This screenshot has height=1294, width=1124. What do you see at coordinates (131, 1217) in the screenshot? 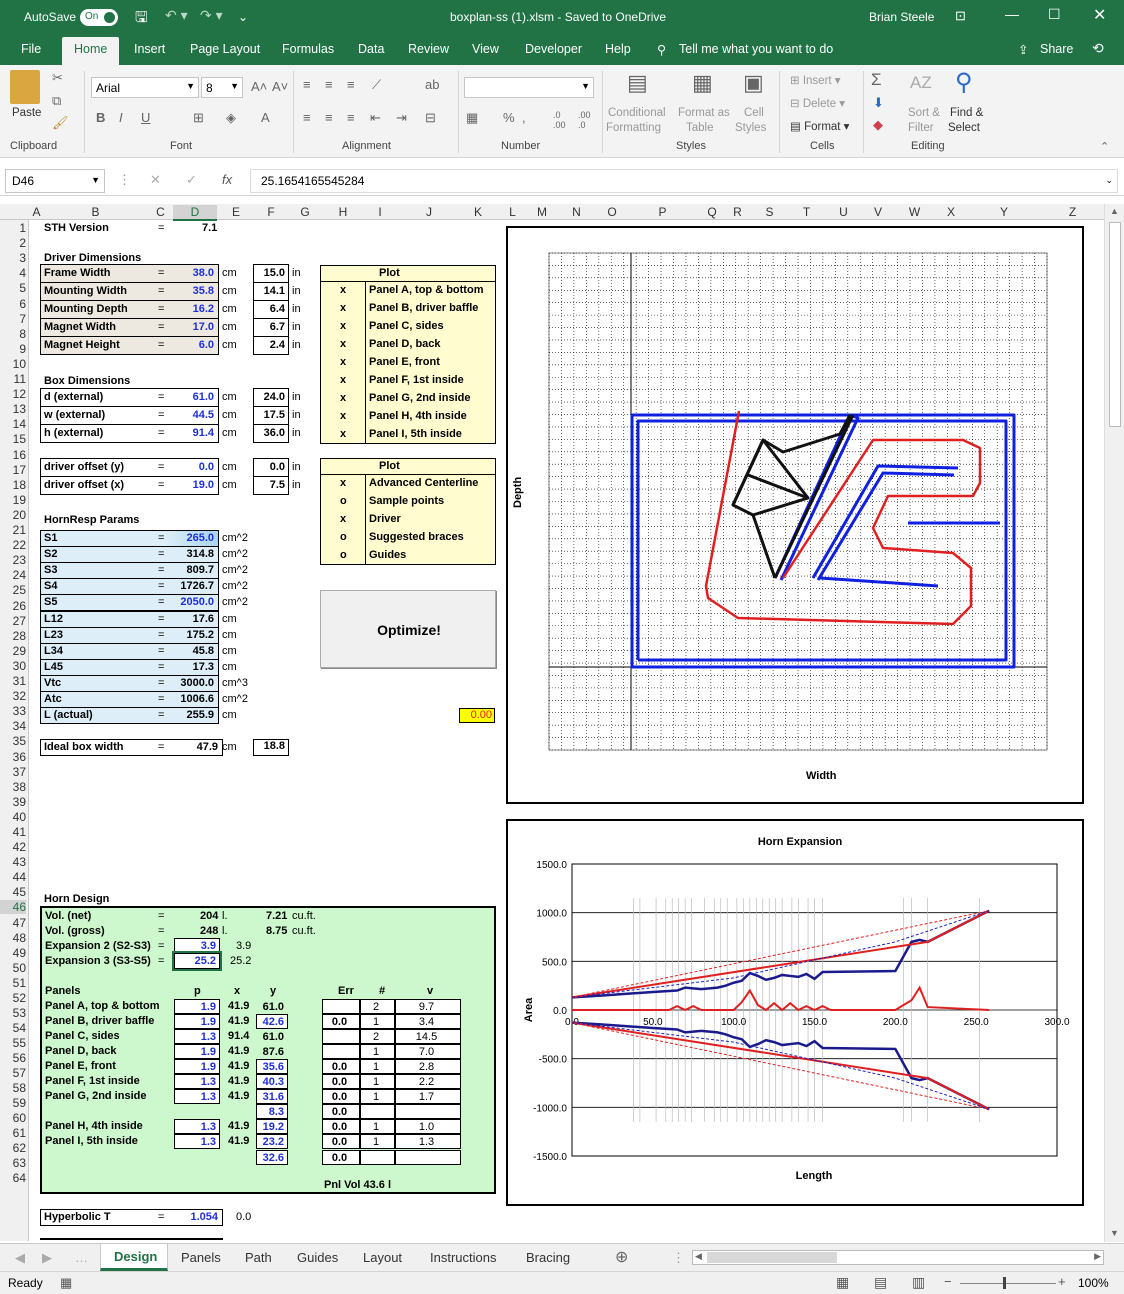
I see `hyperbolic-row: Hyperbolic T = 1.054` at bounding box center [131, 1217].